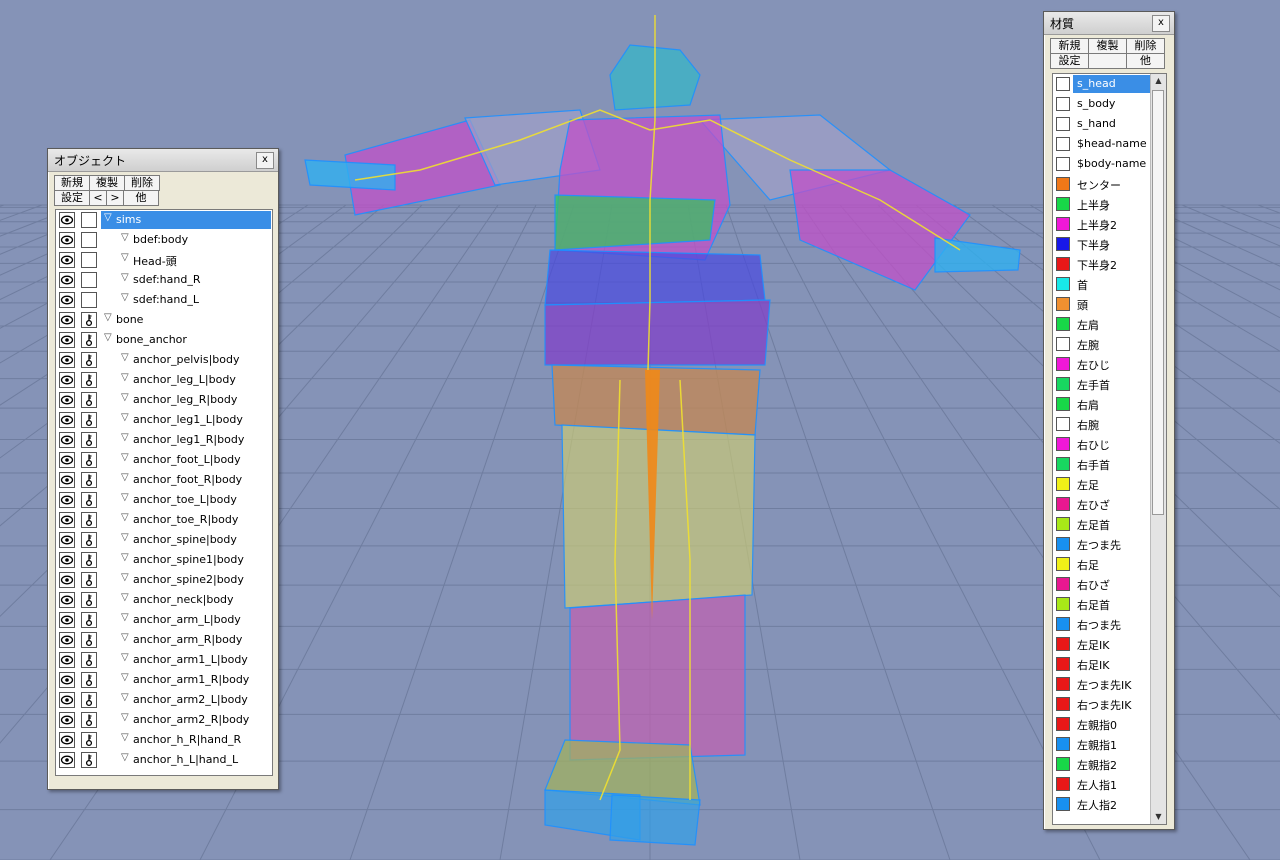 This screenshot has height=860, width=1280. What do you see at coordinates (164, 640) in the screenshot?
I see `object-row: ▽ anchor_arm_R|body` at bounding box center [164, 640].